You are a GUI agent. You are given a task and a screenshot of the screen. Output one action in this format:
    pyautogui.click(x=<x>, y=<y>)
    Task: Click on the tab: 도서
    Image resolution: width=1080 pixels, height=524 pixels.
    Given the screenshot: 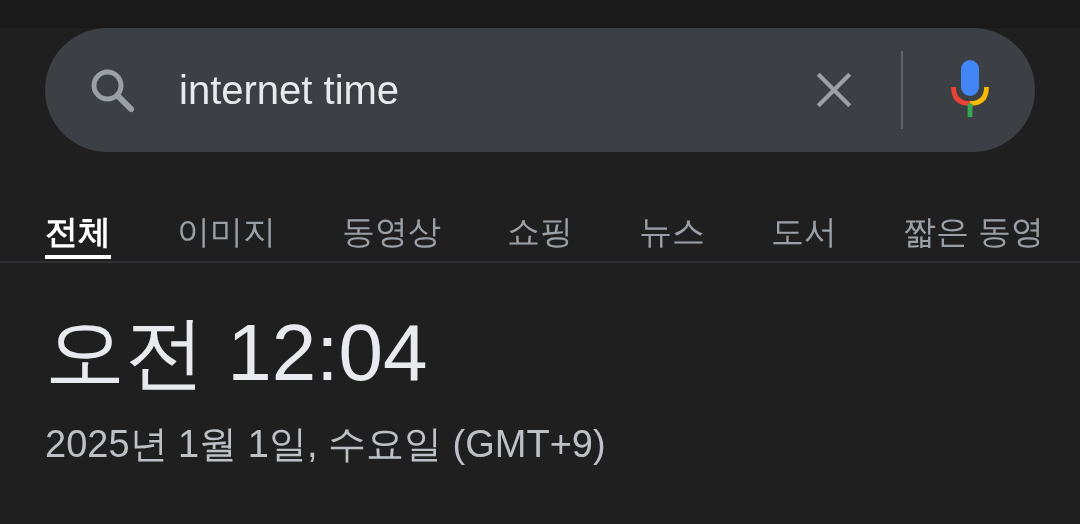 What is the action you would take?
    pyautogui.click(x=804, y=233)
    